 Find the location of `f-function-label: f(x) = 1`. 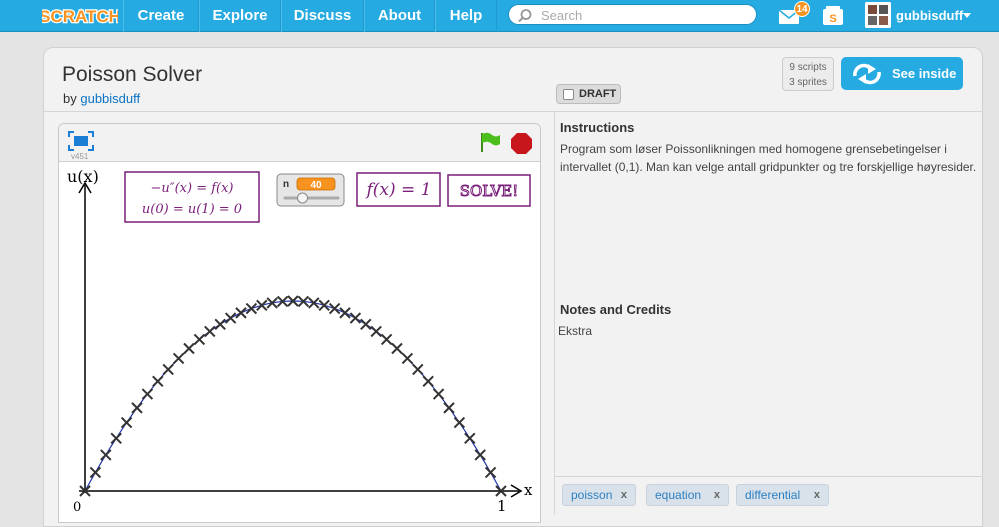

f-function-label: f(x) = 1 is located at coordinates (397, 190).